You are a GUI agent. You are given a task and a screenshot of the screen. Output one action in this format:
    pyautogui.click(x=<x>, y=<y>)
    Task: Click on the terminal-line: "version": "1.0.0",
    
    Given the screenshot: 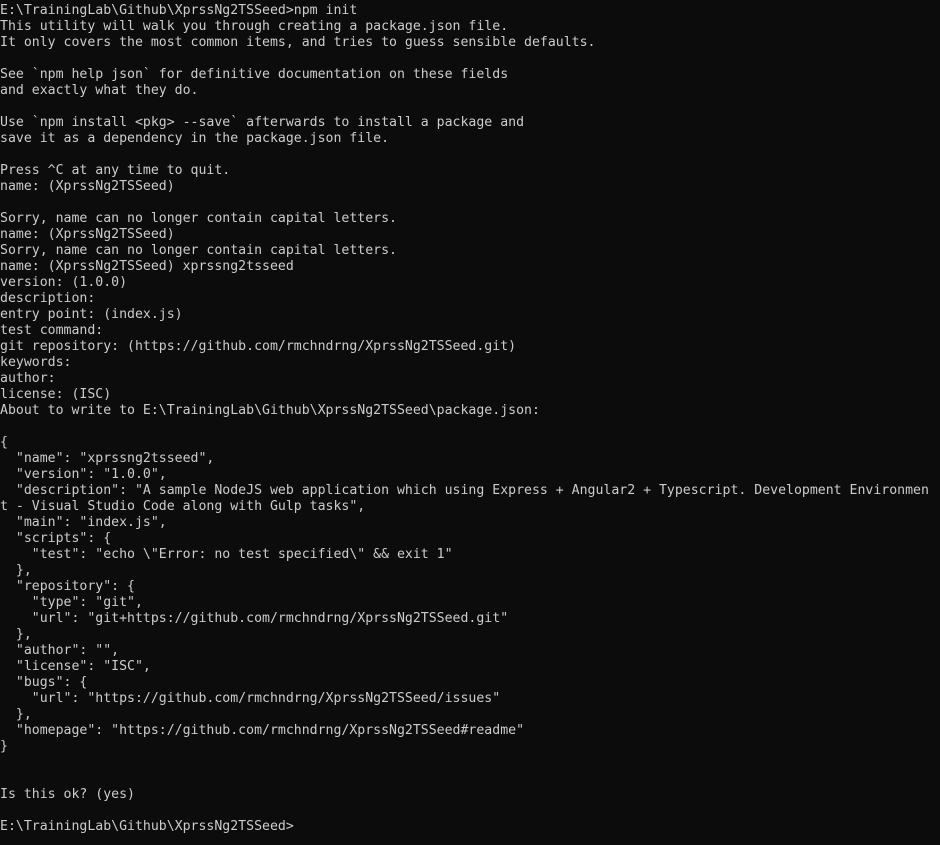 What is the action you would take?
    pyautogui.click(x=83, y=474)
    